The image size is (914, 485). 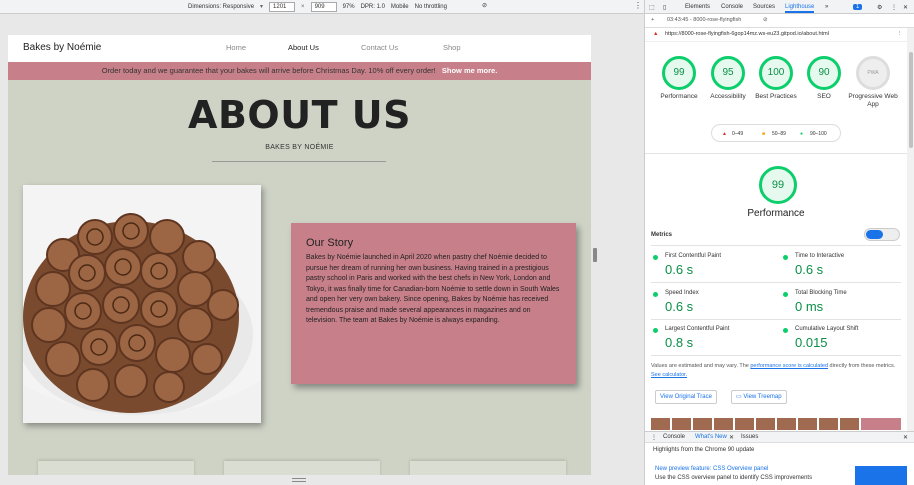 What do you see at coordinates (299, 147) in the screenshot?
I see `page-subtitle: BAKES BY NOÉMIE` at bounding box center [299, 147].